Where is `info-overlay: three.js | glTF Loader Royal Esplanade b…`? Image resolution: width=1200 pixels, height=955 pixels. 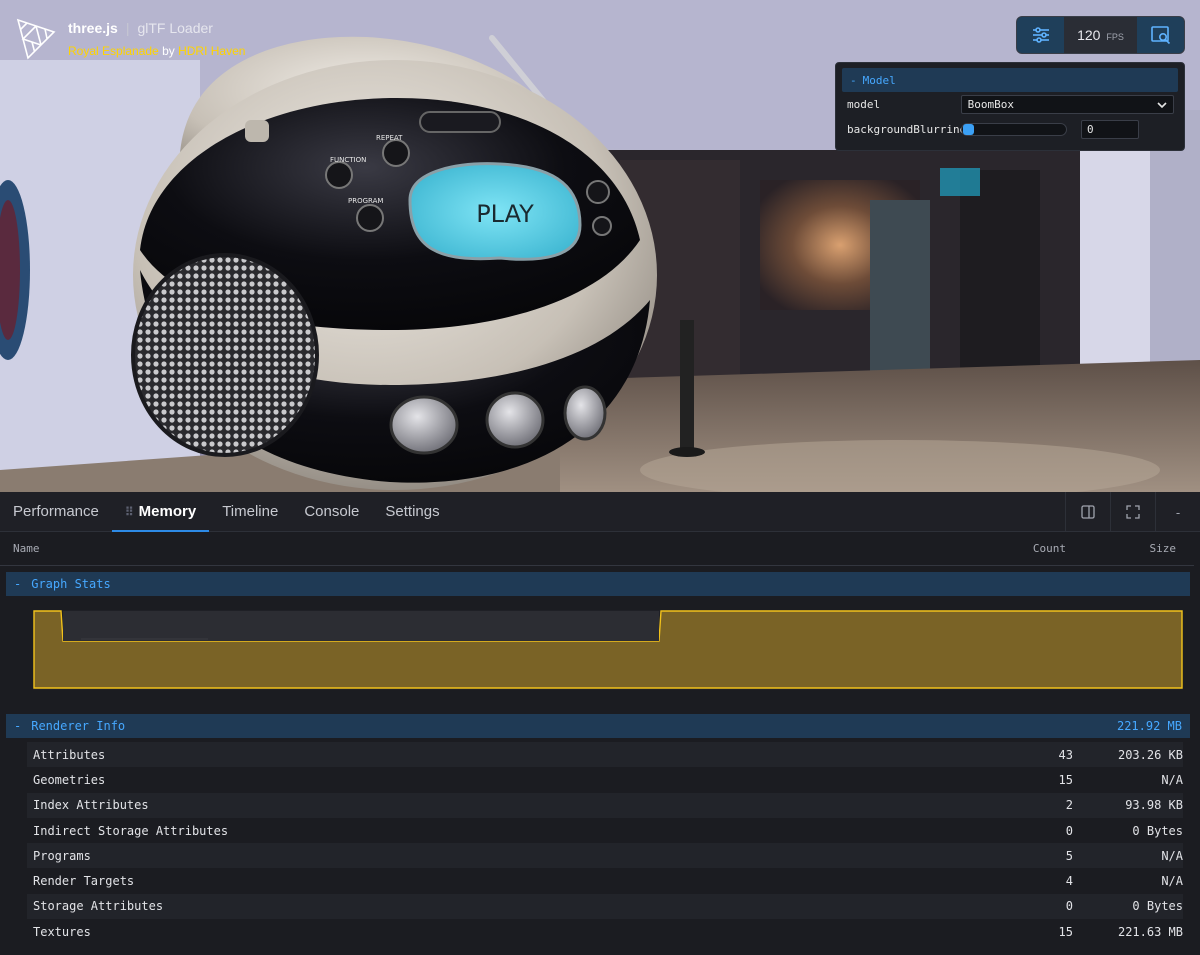 info-overlay: three.js | glTF Loader Royal Esplanade b… is located at coordinates (130, 39).